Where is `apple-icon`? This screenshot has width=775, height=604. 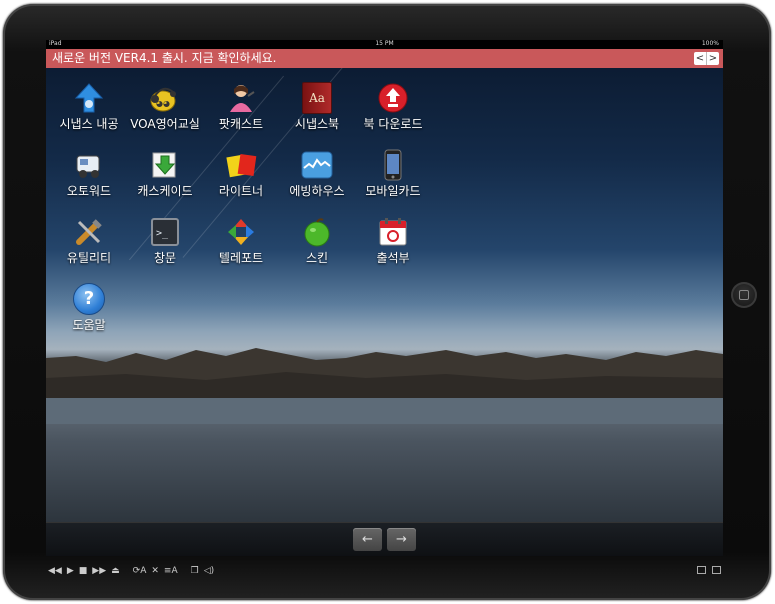
apple-icon is located at coordinates (317, 232).